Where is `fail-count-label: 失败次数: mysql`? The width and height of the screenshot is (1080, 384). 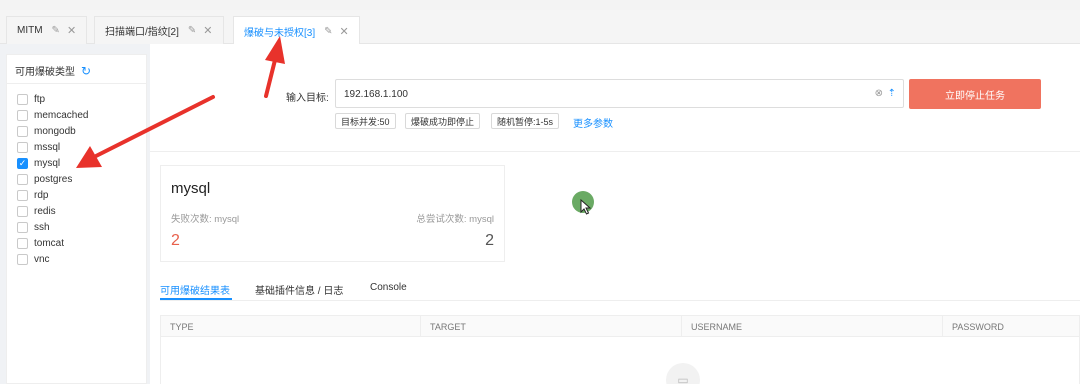
fail-count-label: 失败次数: mysql is located at coordinates (205, 219).